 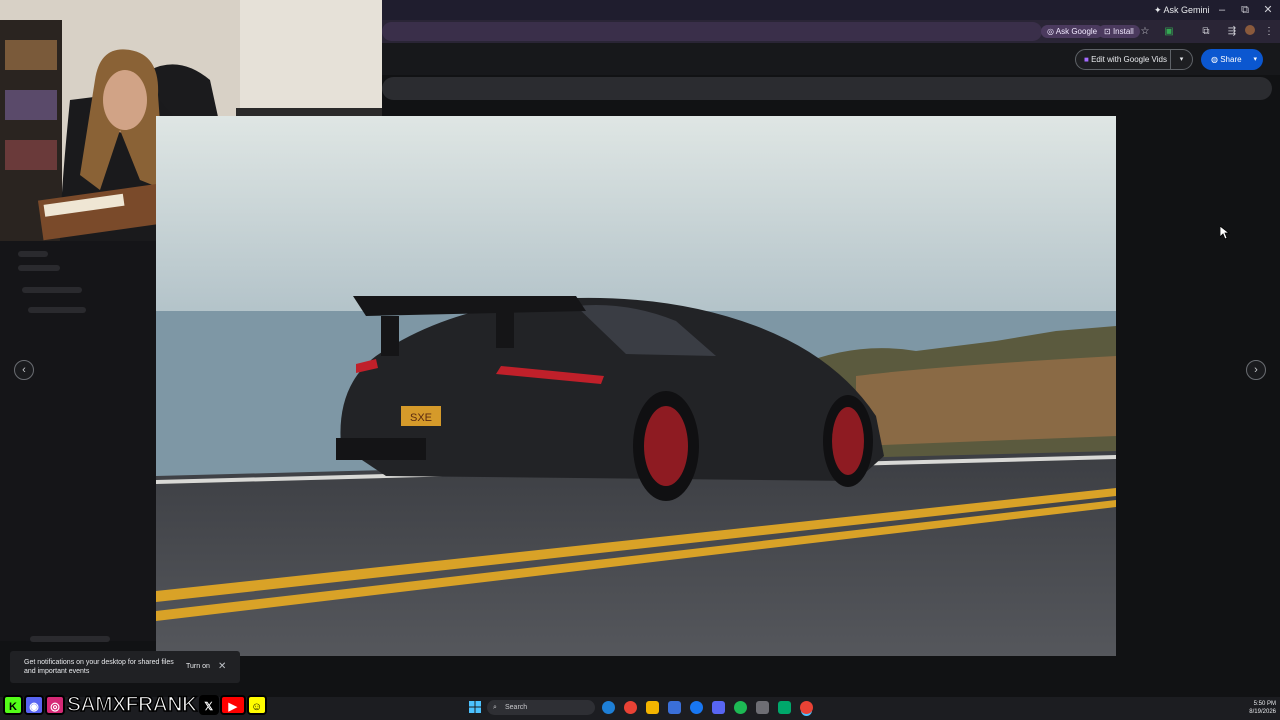 I want to click on restore-button: ⧉, so click(x=1245, y=10).